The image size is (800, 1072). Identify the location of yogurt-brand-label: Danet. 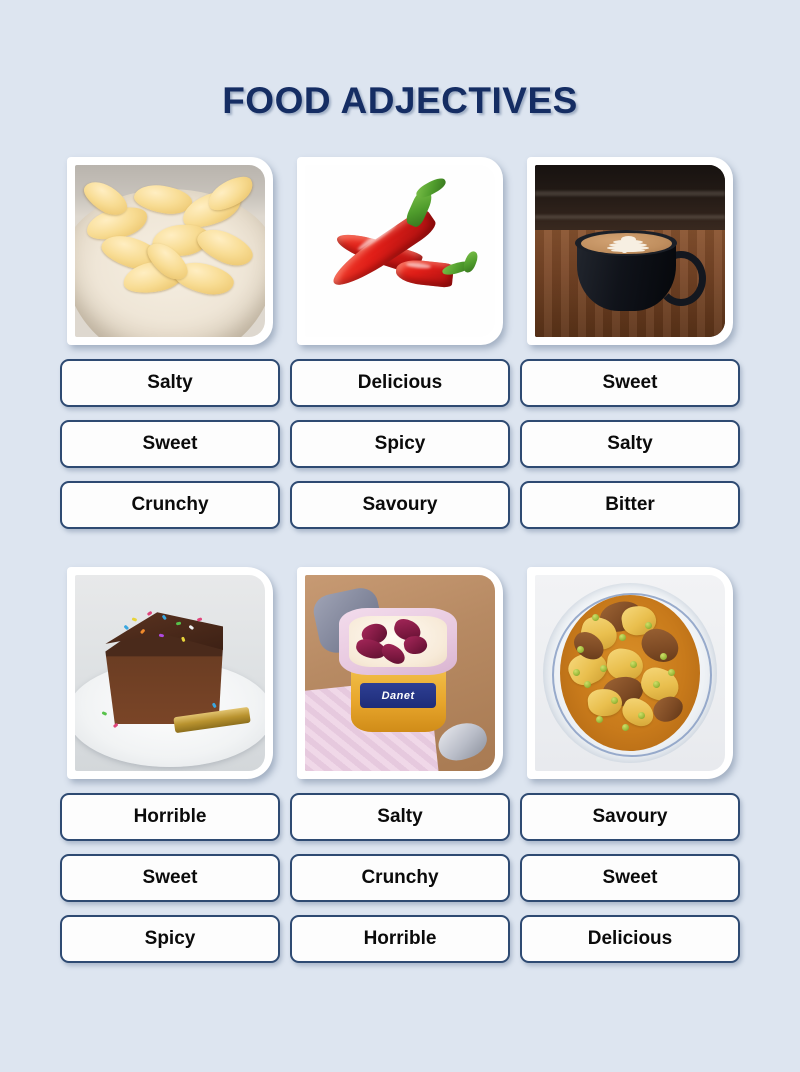
(398, 695).